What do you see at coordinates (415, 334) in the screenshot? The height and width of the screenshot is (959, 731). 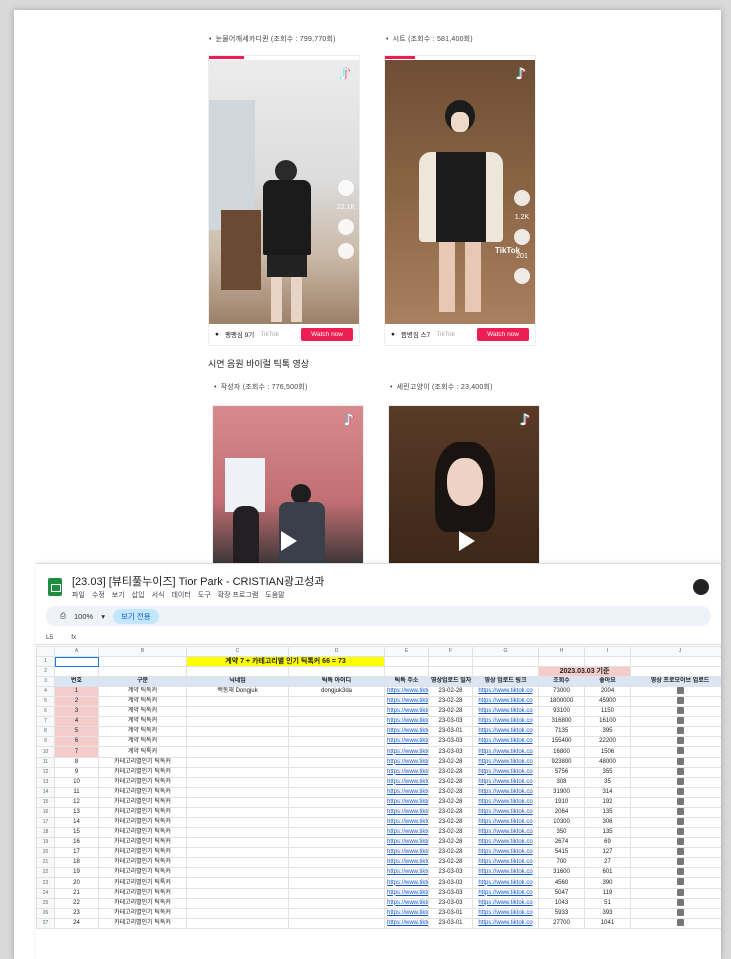 I see `creator-name: 뜸병짐 스7` at bounding box center [415, 334].